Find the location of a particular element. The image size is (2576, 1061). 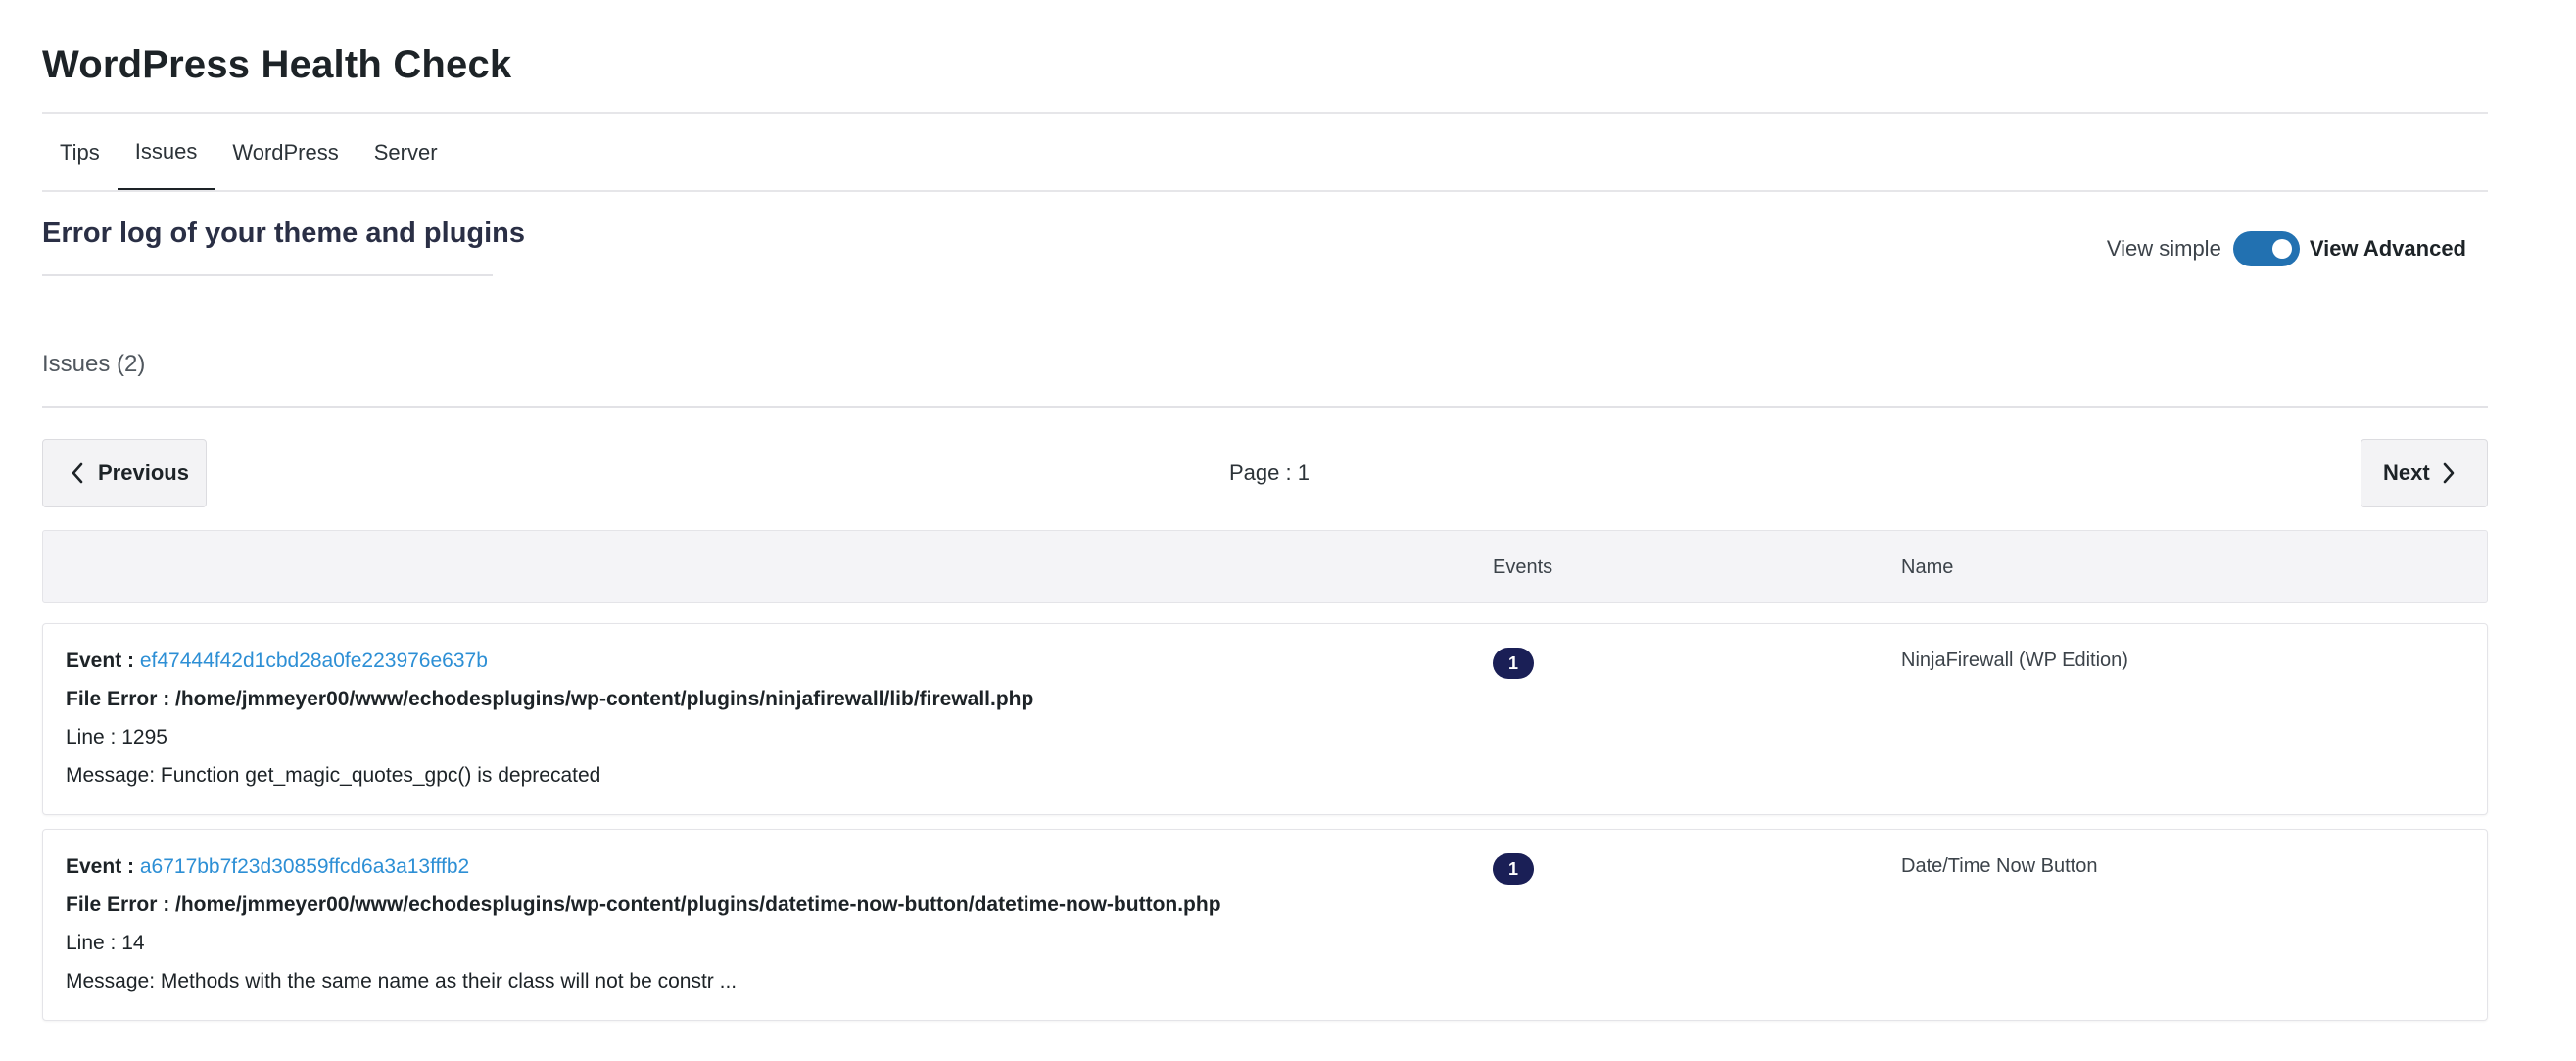

chevron-left-icon is located at coordinates (77, 473).